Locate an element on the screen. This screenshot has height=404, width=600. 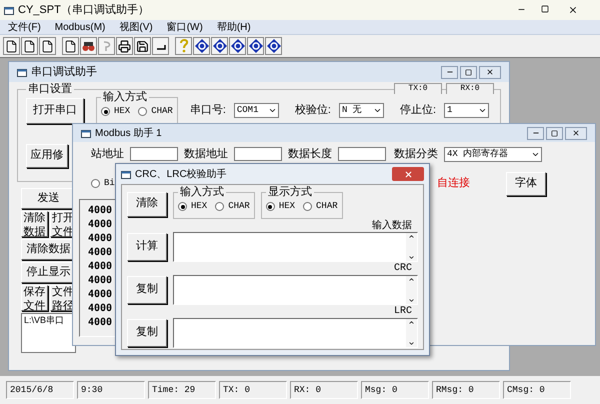
action-button: 清除数据 is located at coordinates (34, 224).